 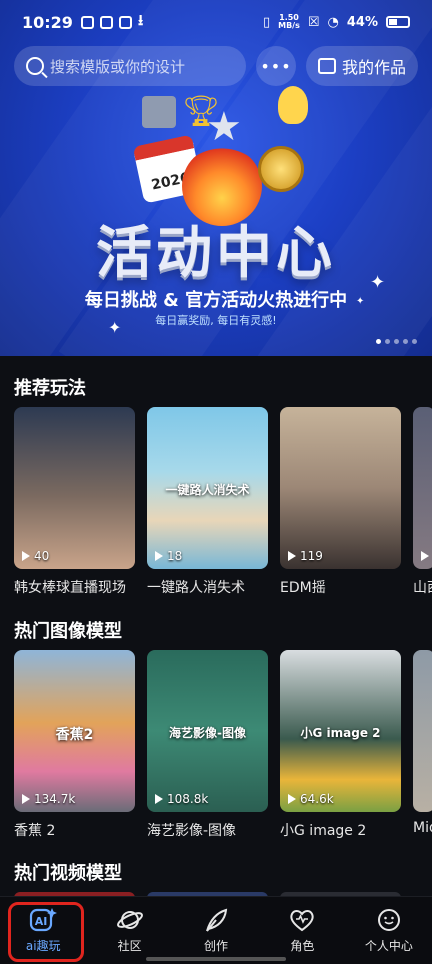 I want to click on recommended-card: 119 EDM摇, so click(x=340, y=502).